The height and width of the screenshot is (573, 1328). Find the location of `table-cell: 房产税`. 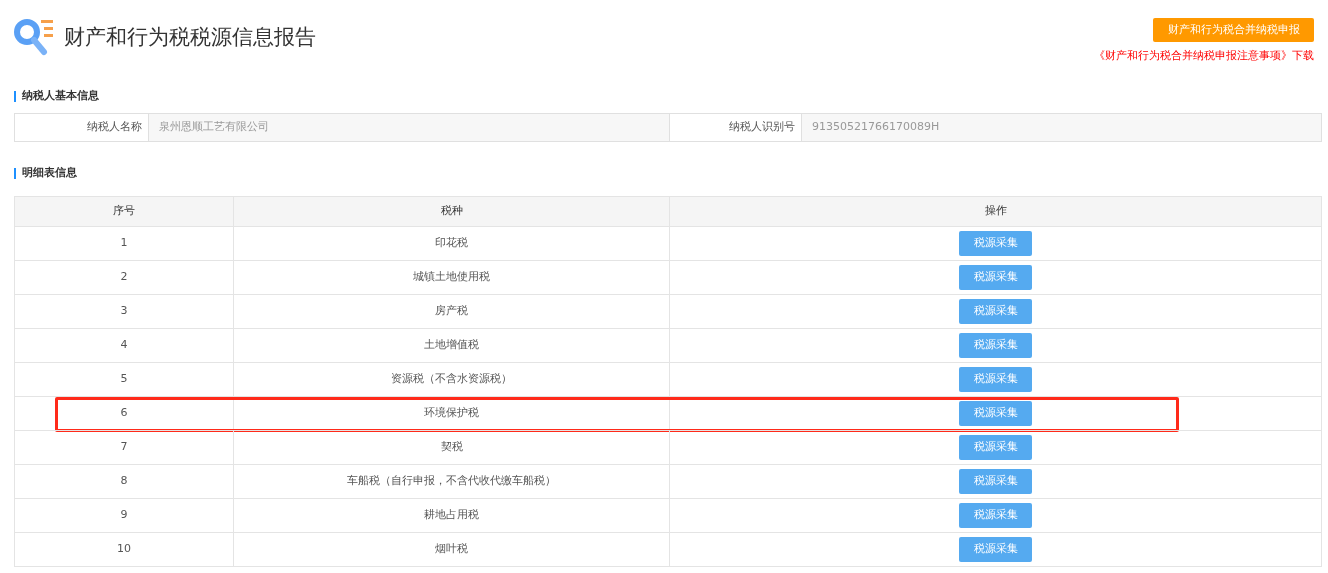

table-cell: 房产税 is located at coordinates (451, 311).